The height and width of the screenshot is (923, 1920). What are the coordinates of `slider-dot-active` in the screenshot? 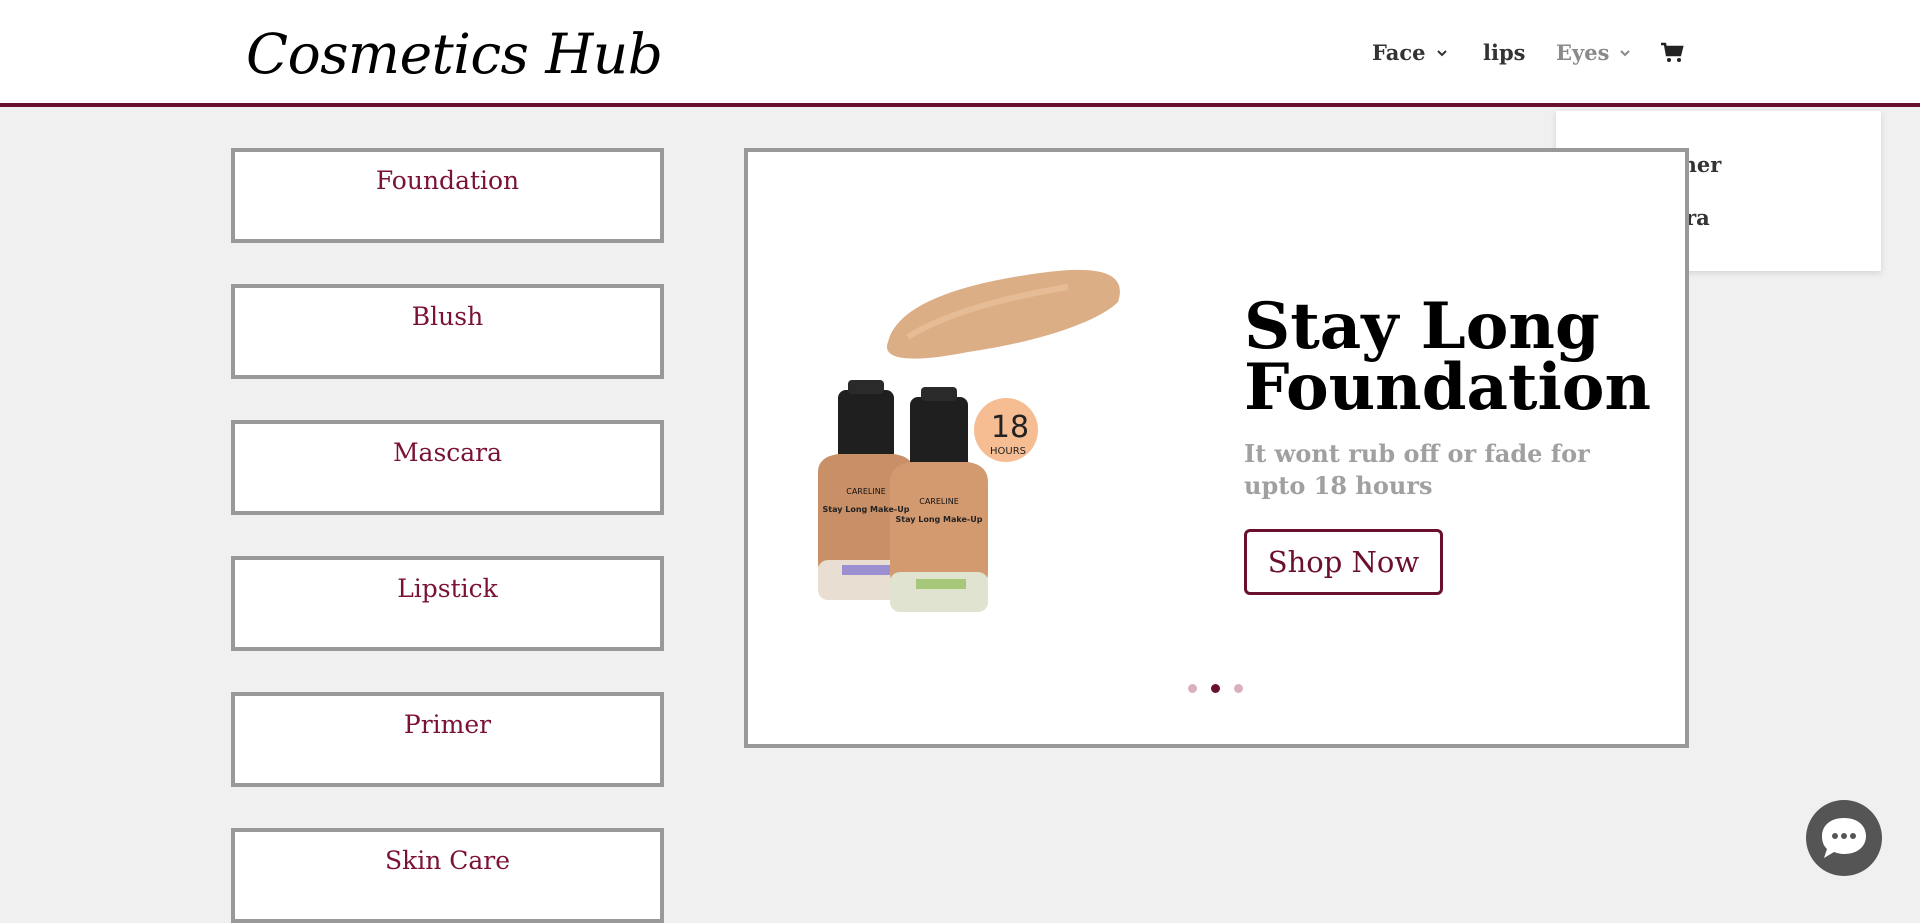 It's located at (1215, 688).